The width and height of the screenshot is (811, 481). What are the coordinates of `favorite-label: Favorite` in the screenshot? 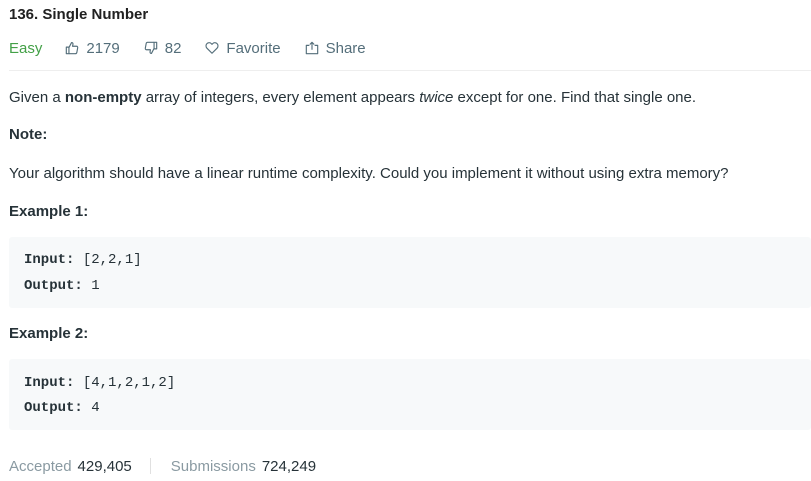 It's located at (253, 48).